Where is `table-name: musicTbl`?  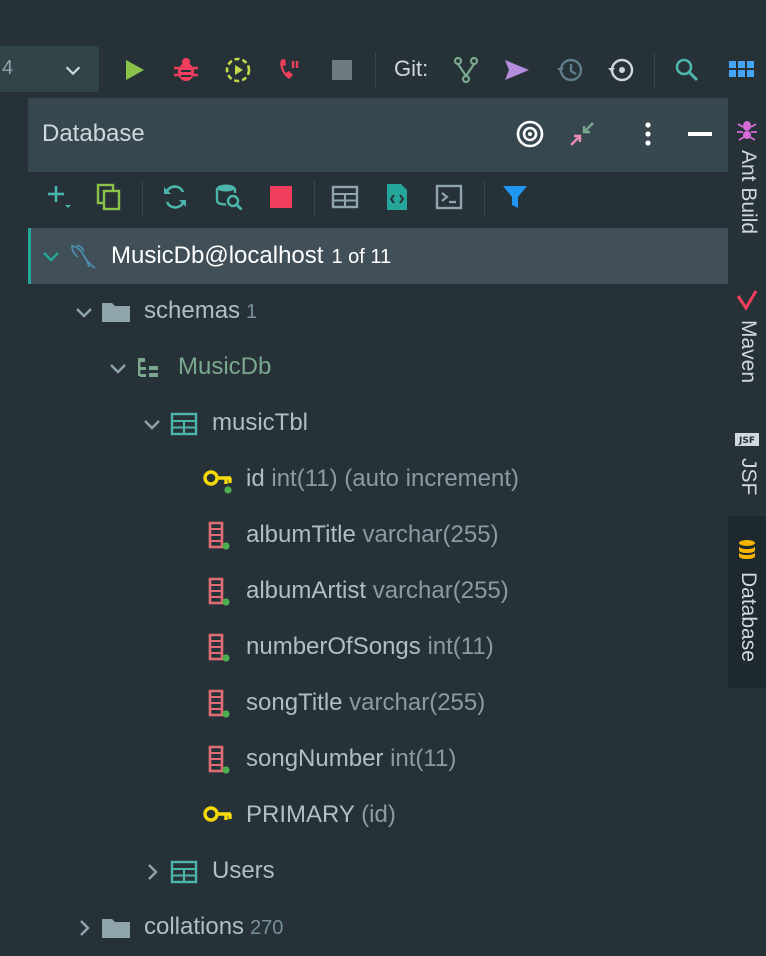
table-name: musicTbl is located at coordinates (260, 422).